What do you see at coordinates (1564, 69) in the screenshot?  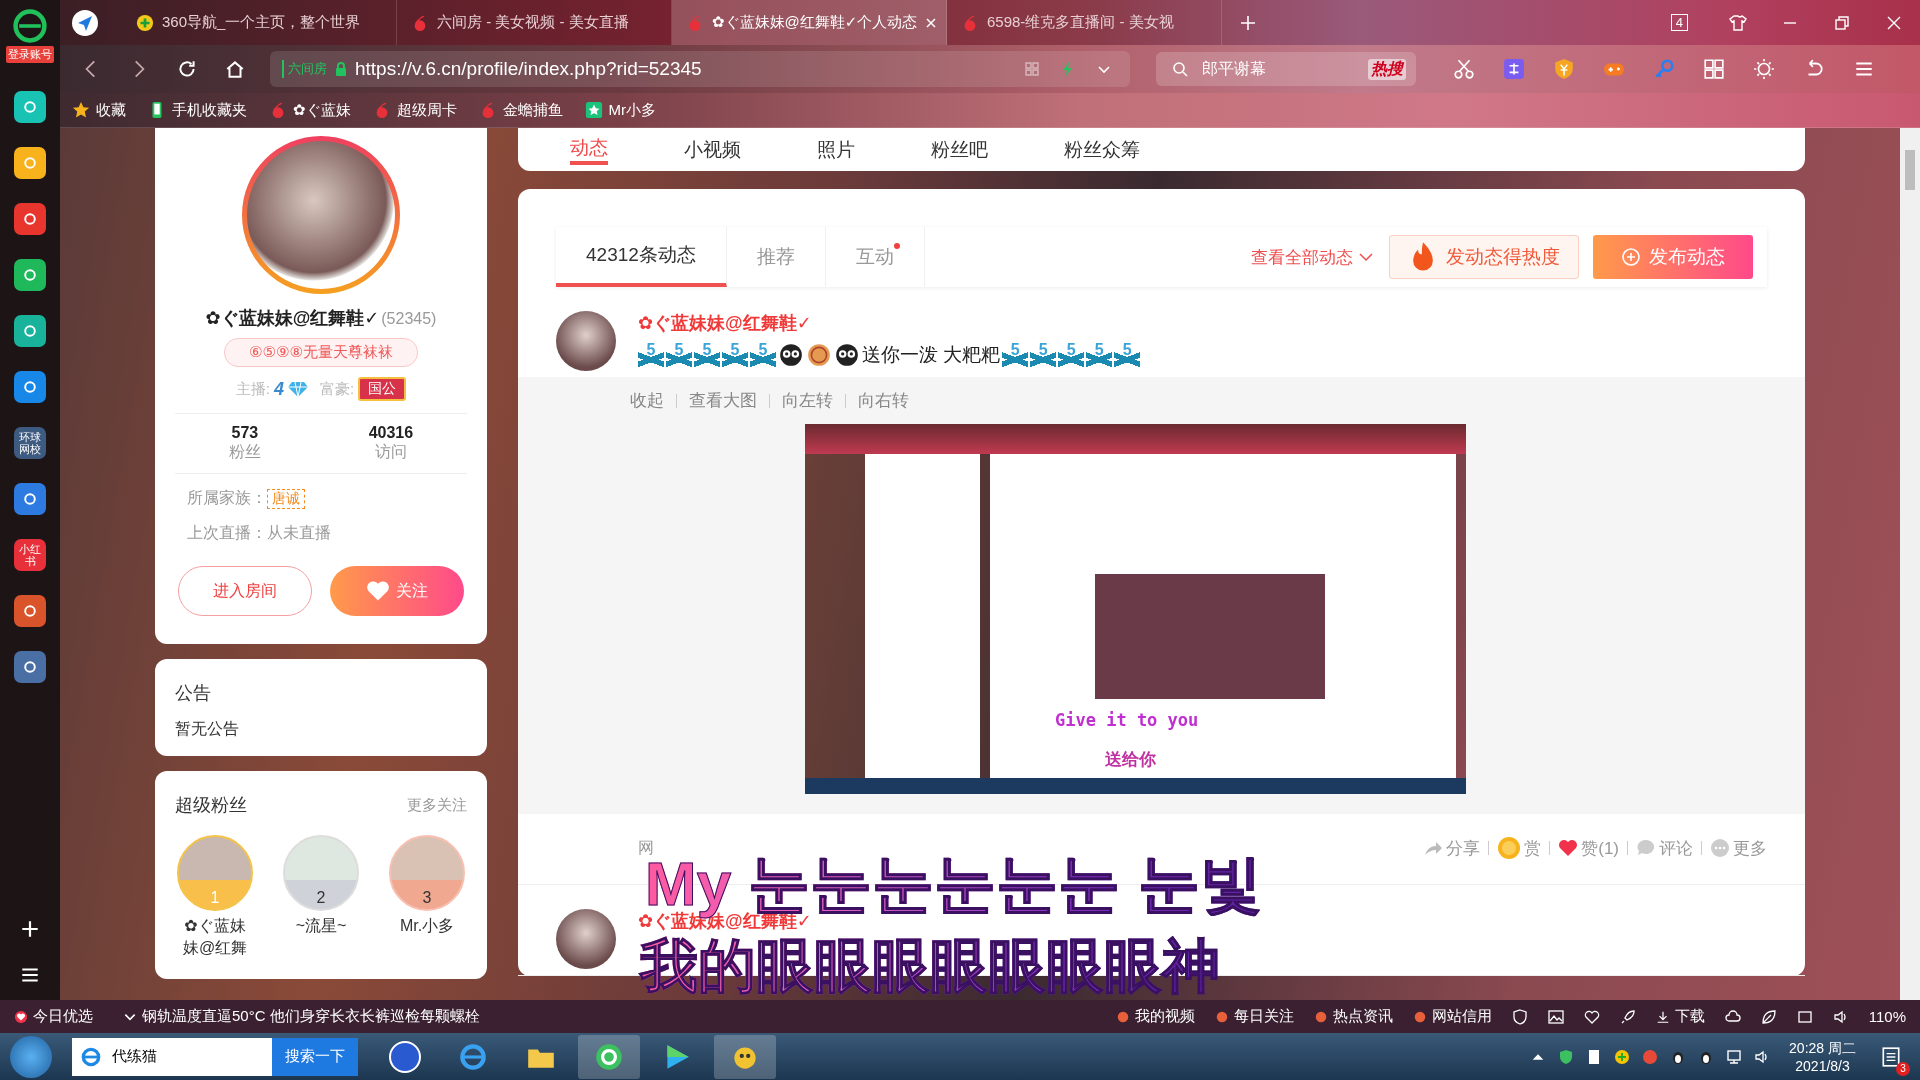 I see `shield-coin-icon` at bounding box center [1564, 69].